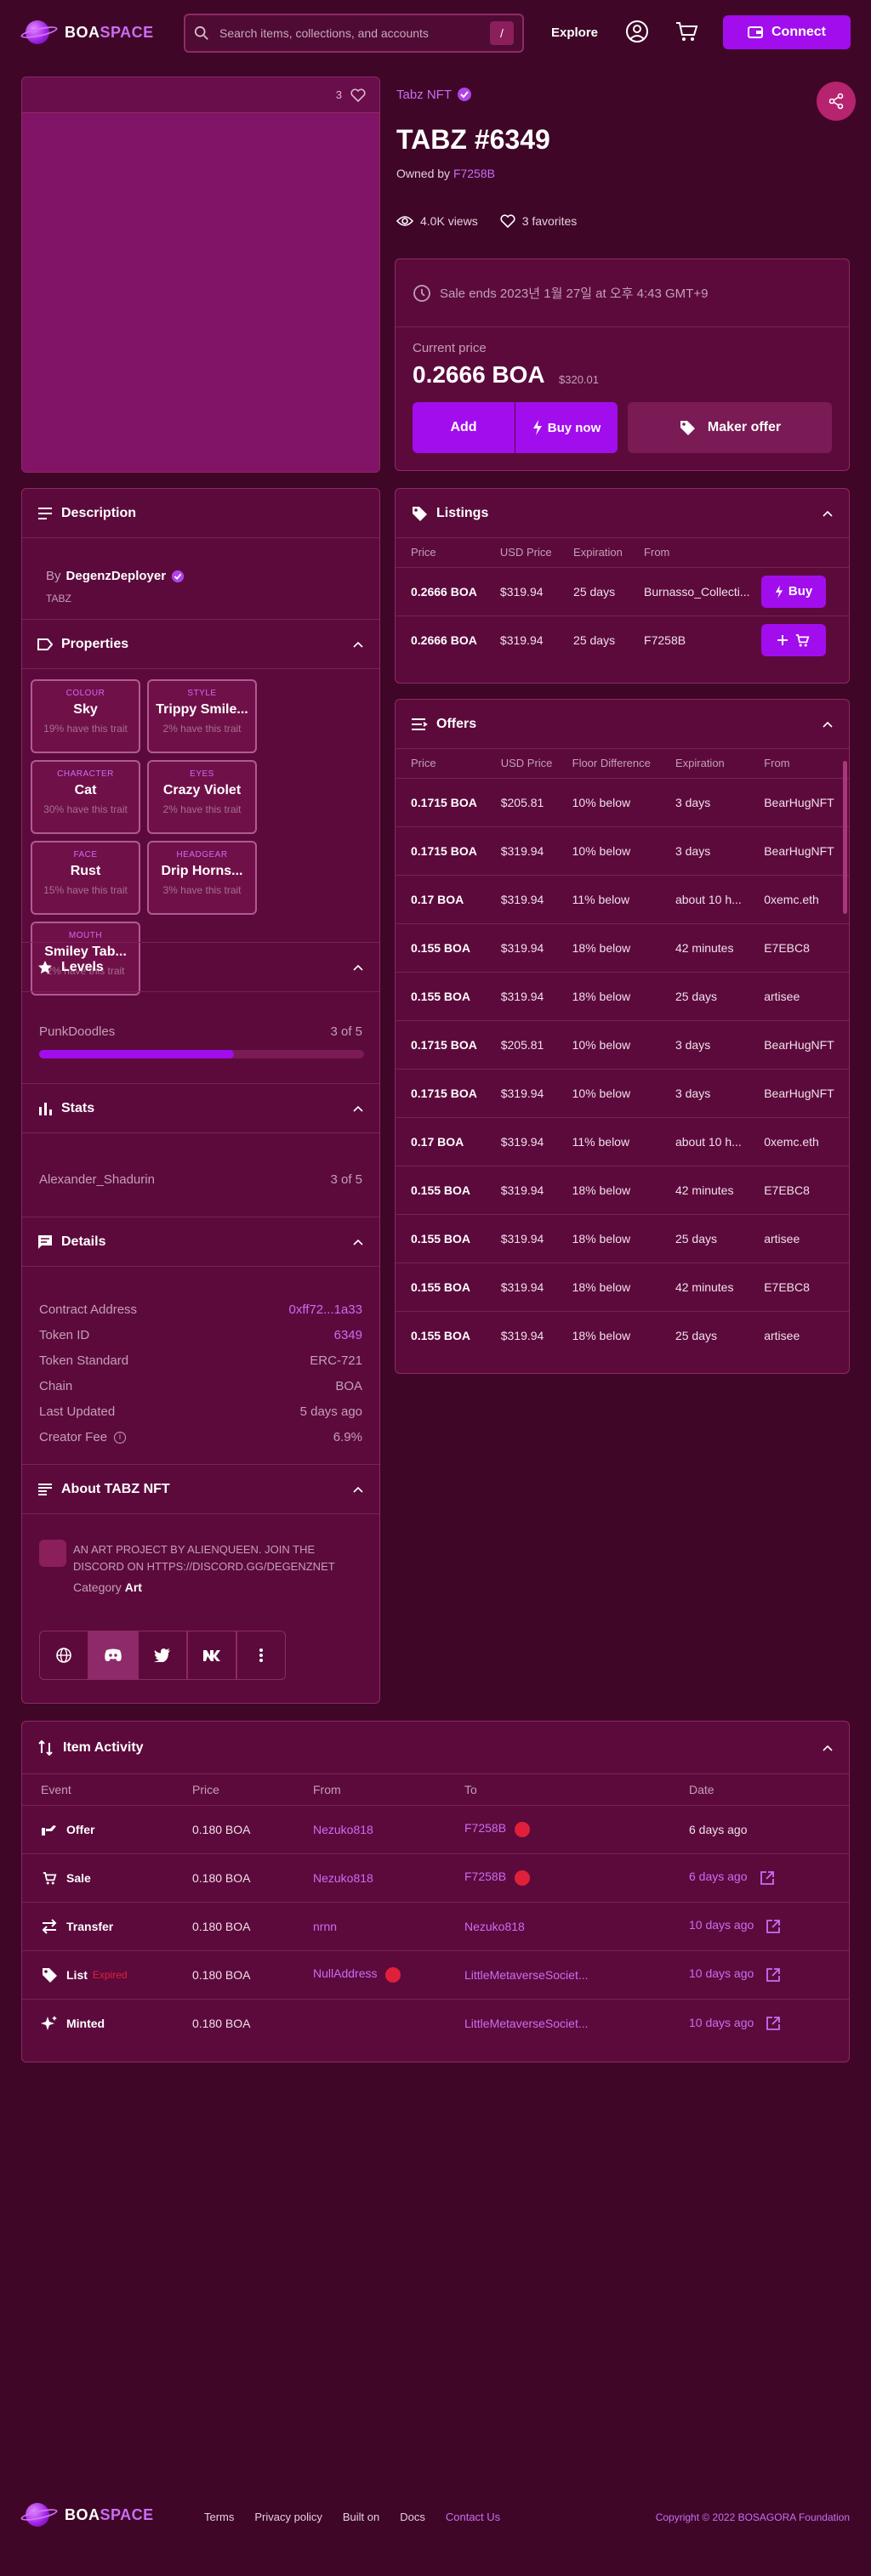  What do you see at coordinates (117, 576) in the screenshot?
I see `creator-link: DegenzDeployer` at bounding box center [117, 576].